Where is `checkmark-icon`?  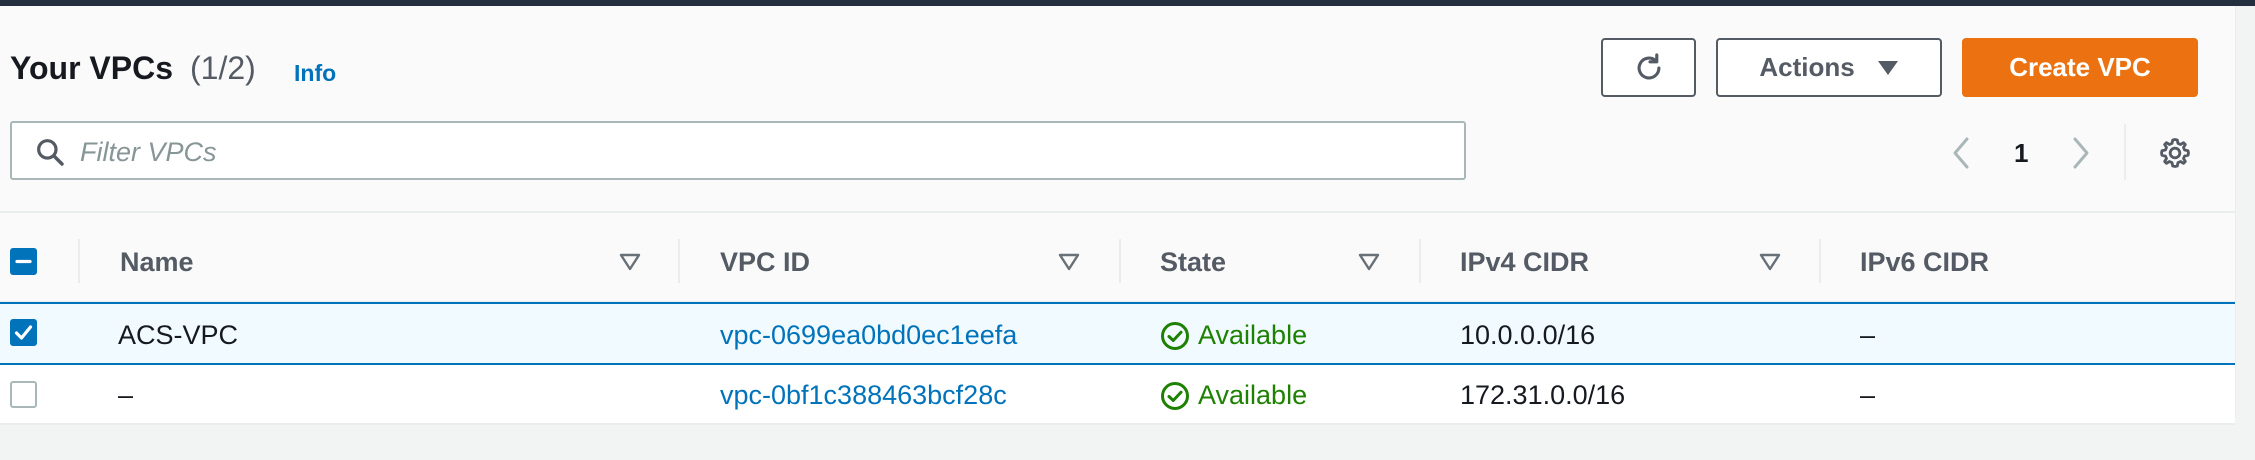
checkmark-icon is located at coordinates (23, 332).